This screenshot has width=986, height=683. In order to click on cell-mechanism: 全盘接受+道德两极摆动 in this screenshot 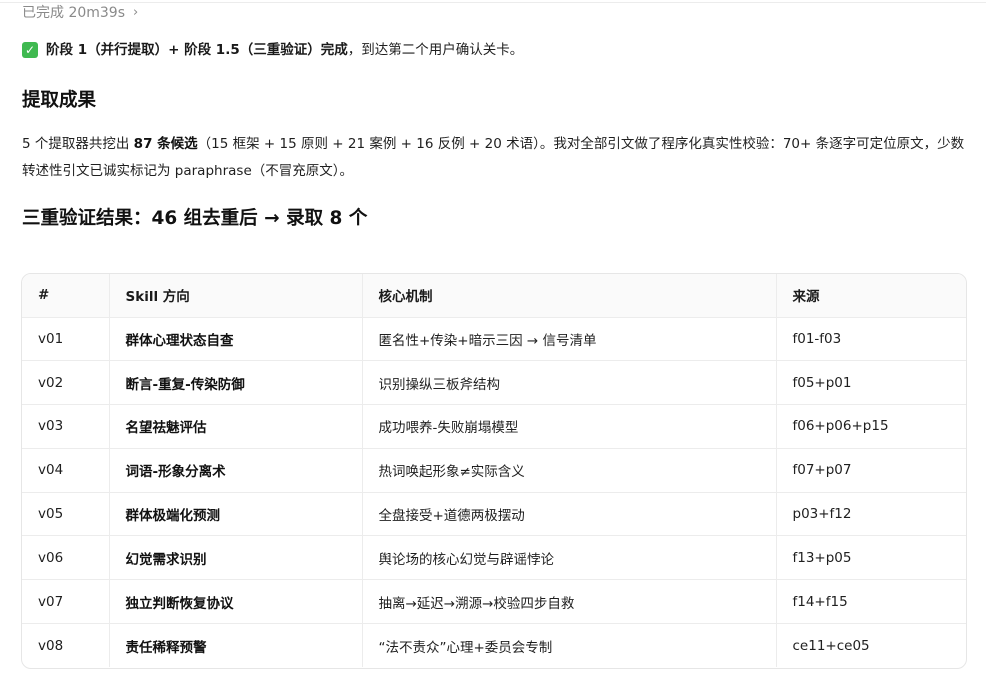, I will do `click(569, 514)`.